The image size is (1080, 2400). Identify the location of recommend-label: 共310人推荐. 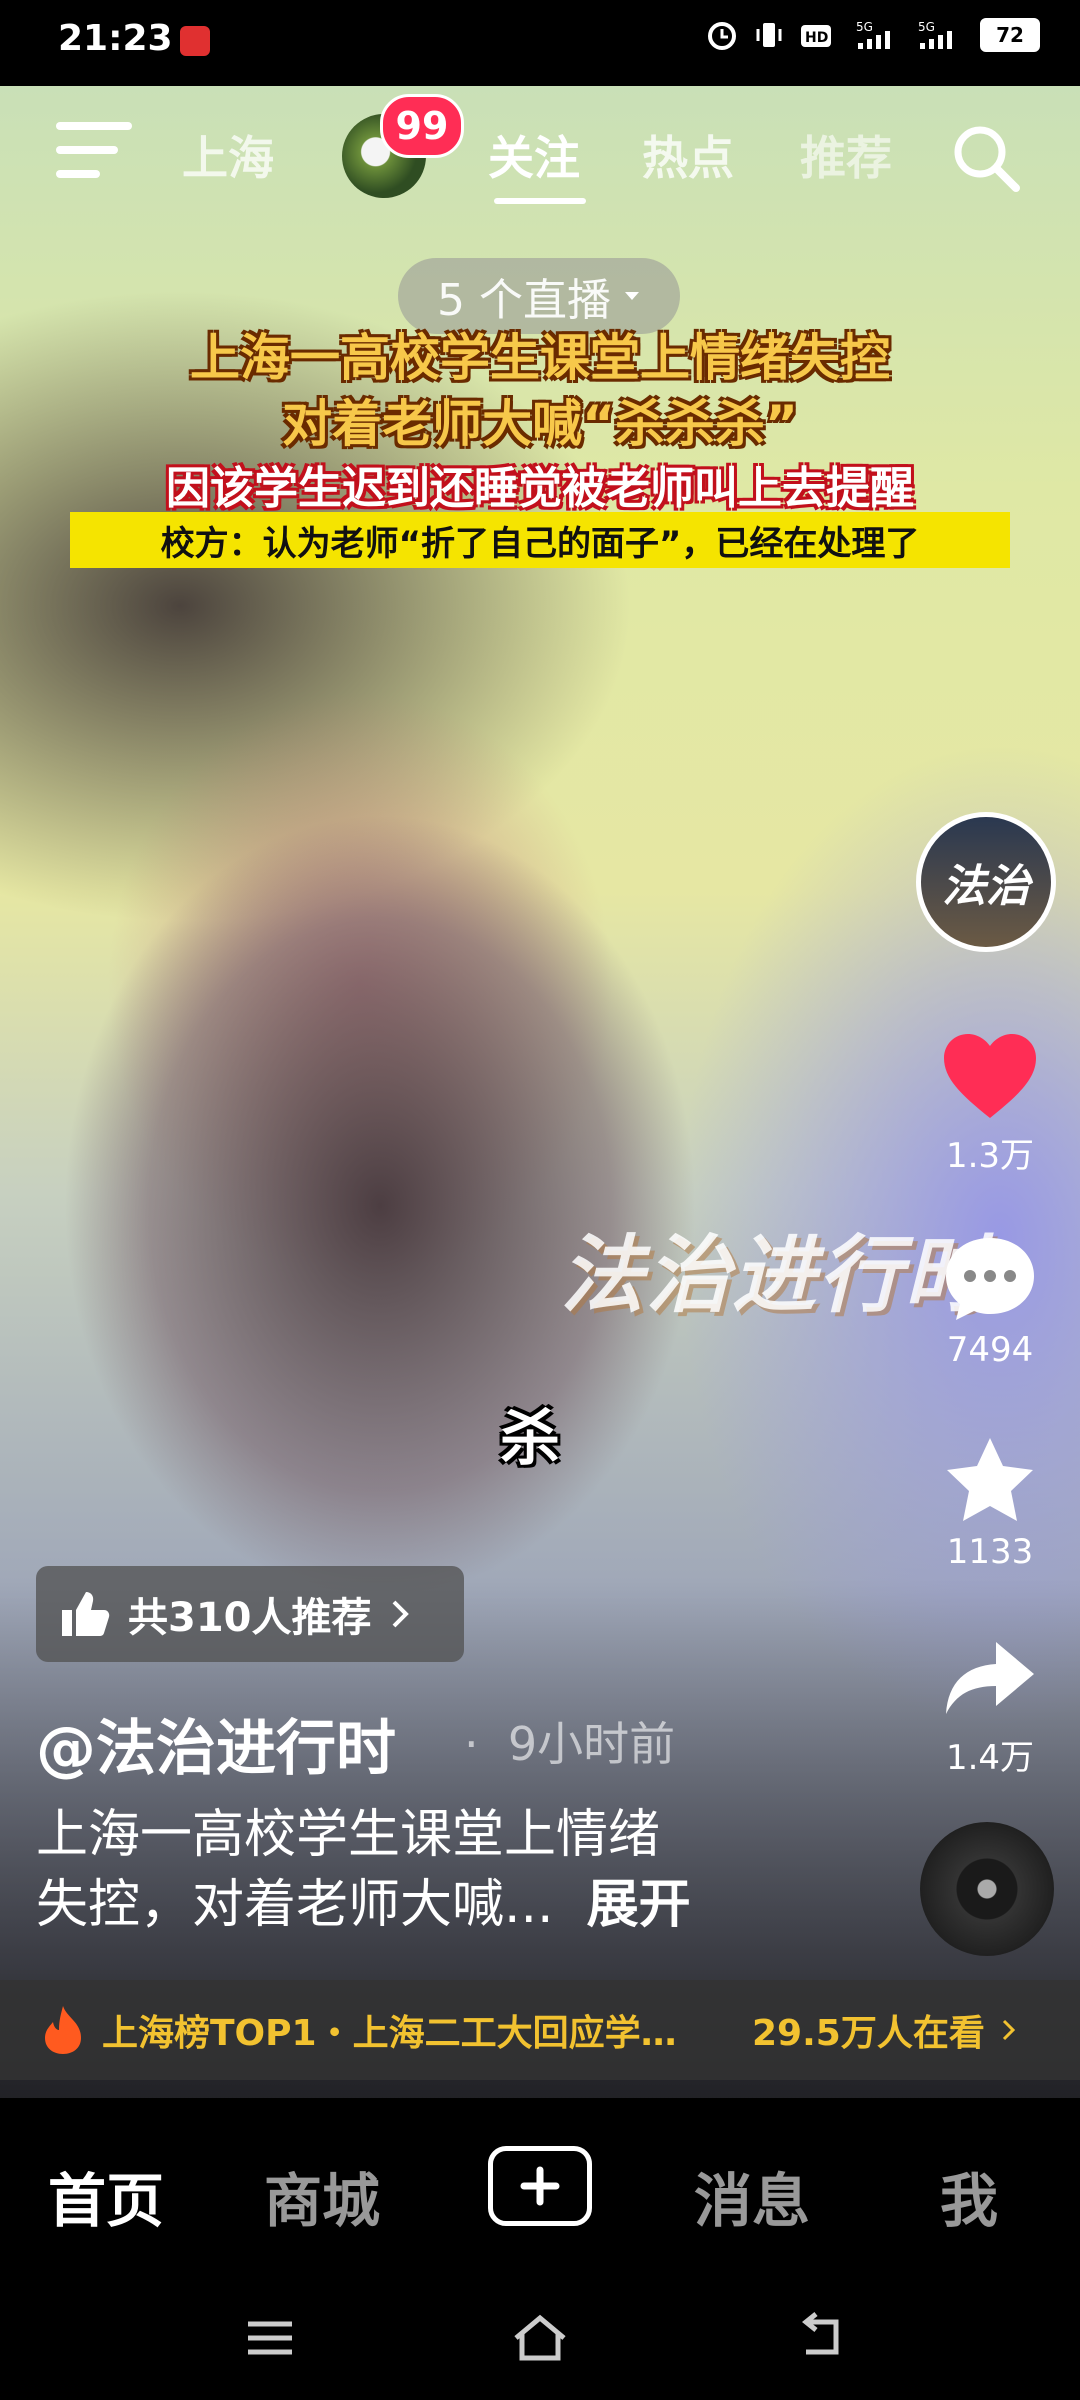
(250, 1618).